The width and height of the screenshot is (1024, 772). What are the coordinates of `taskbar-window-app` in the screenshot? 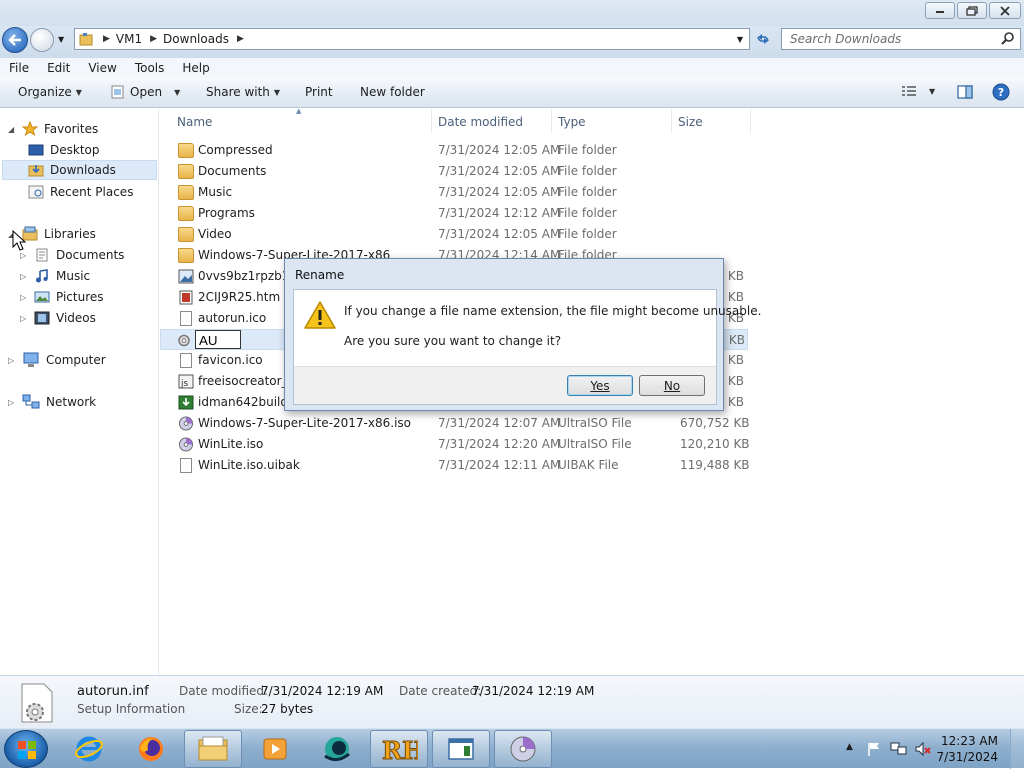 It's located at (461, 749).